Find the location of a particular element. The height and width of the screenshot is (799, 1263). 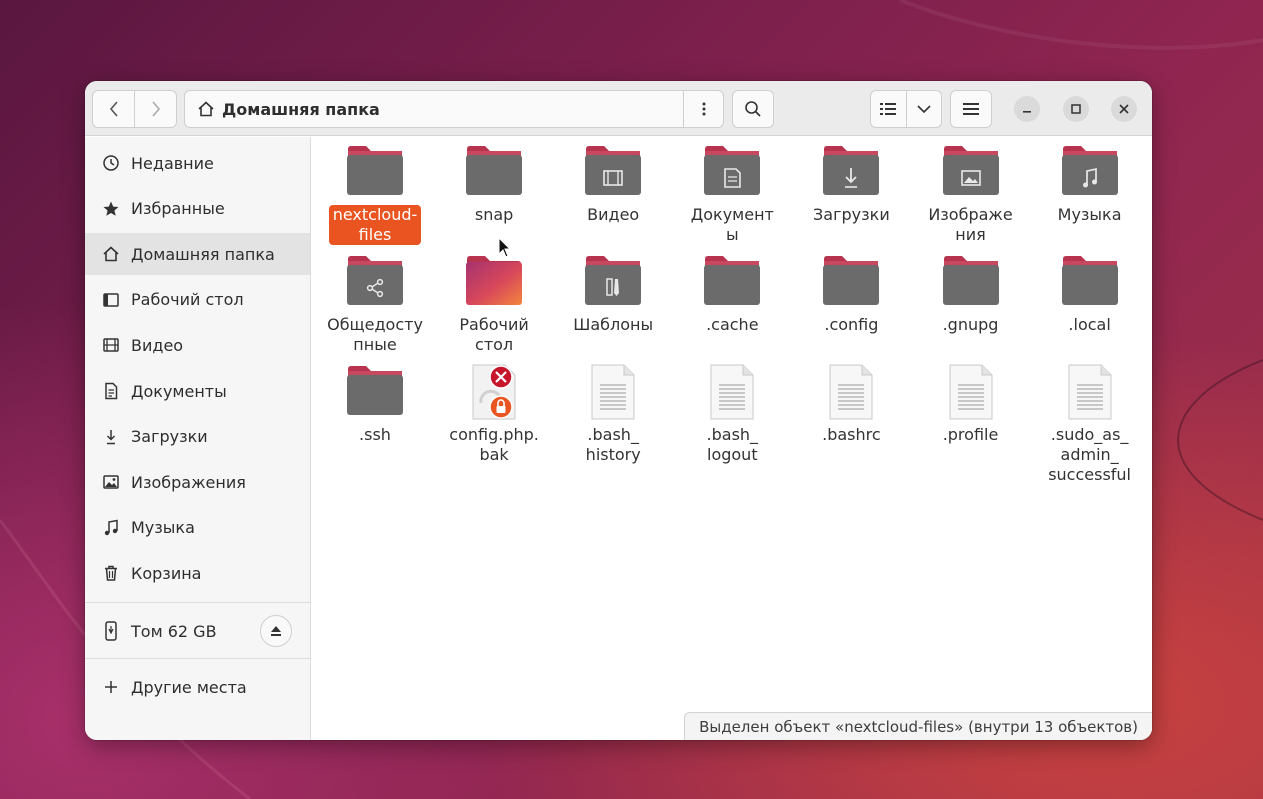

folder-item: Документ ы is located at coordinates (732, 194).